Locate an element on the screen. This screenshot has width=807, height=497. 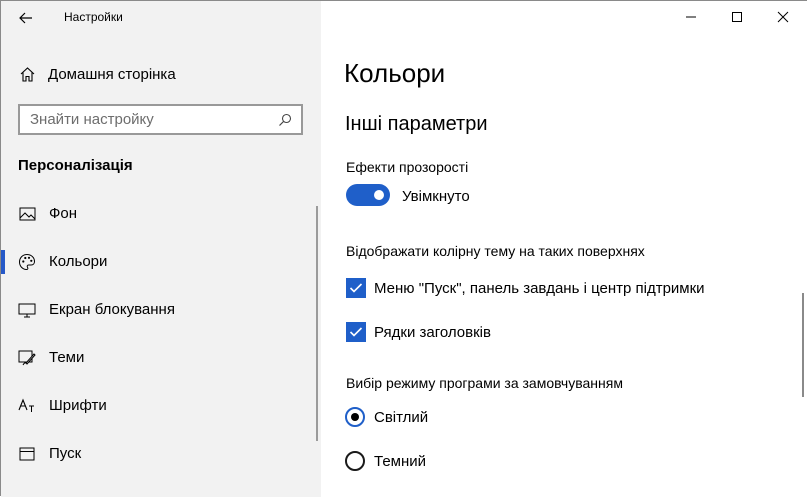
close-icon is located at coordinates (783, 17).